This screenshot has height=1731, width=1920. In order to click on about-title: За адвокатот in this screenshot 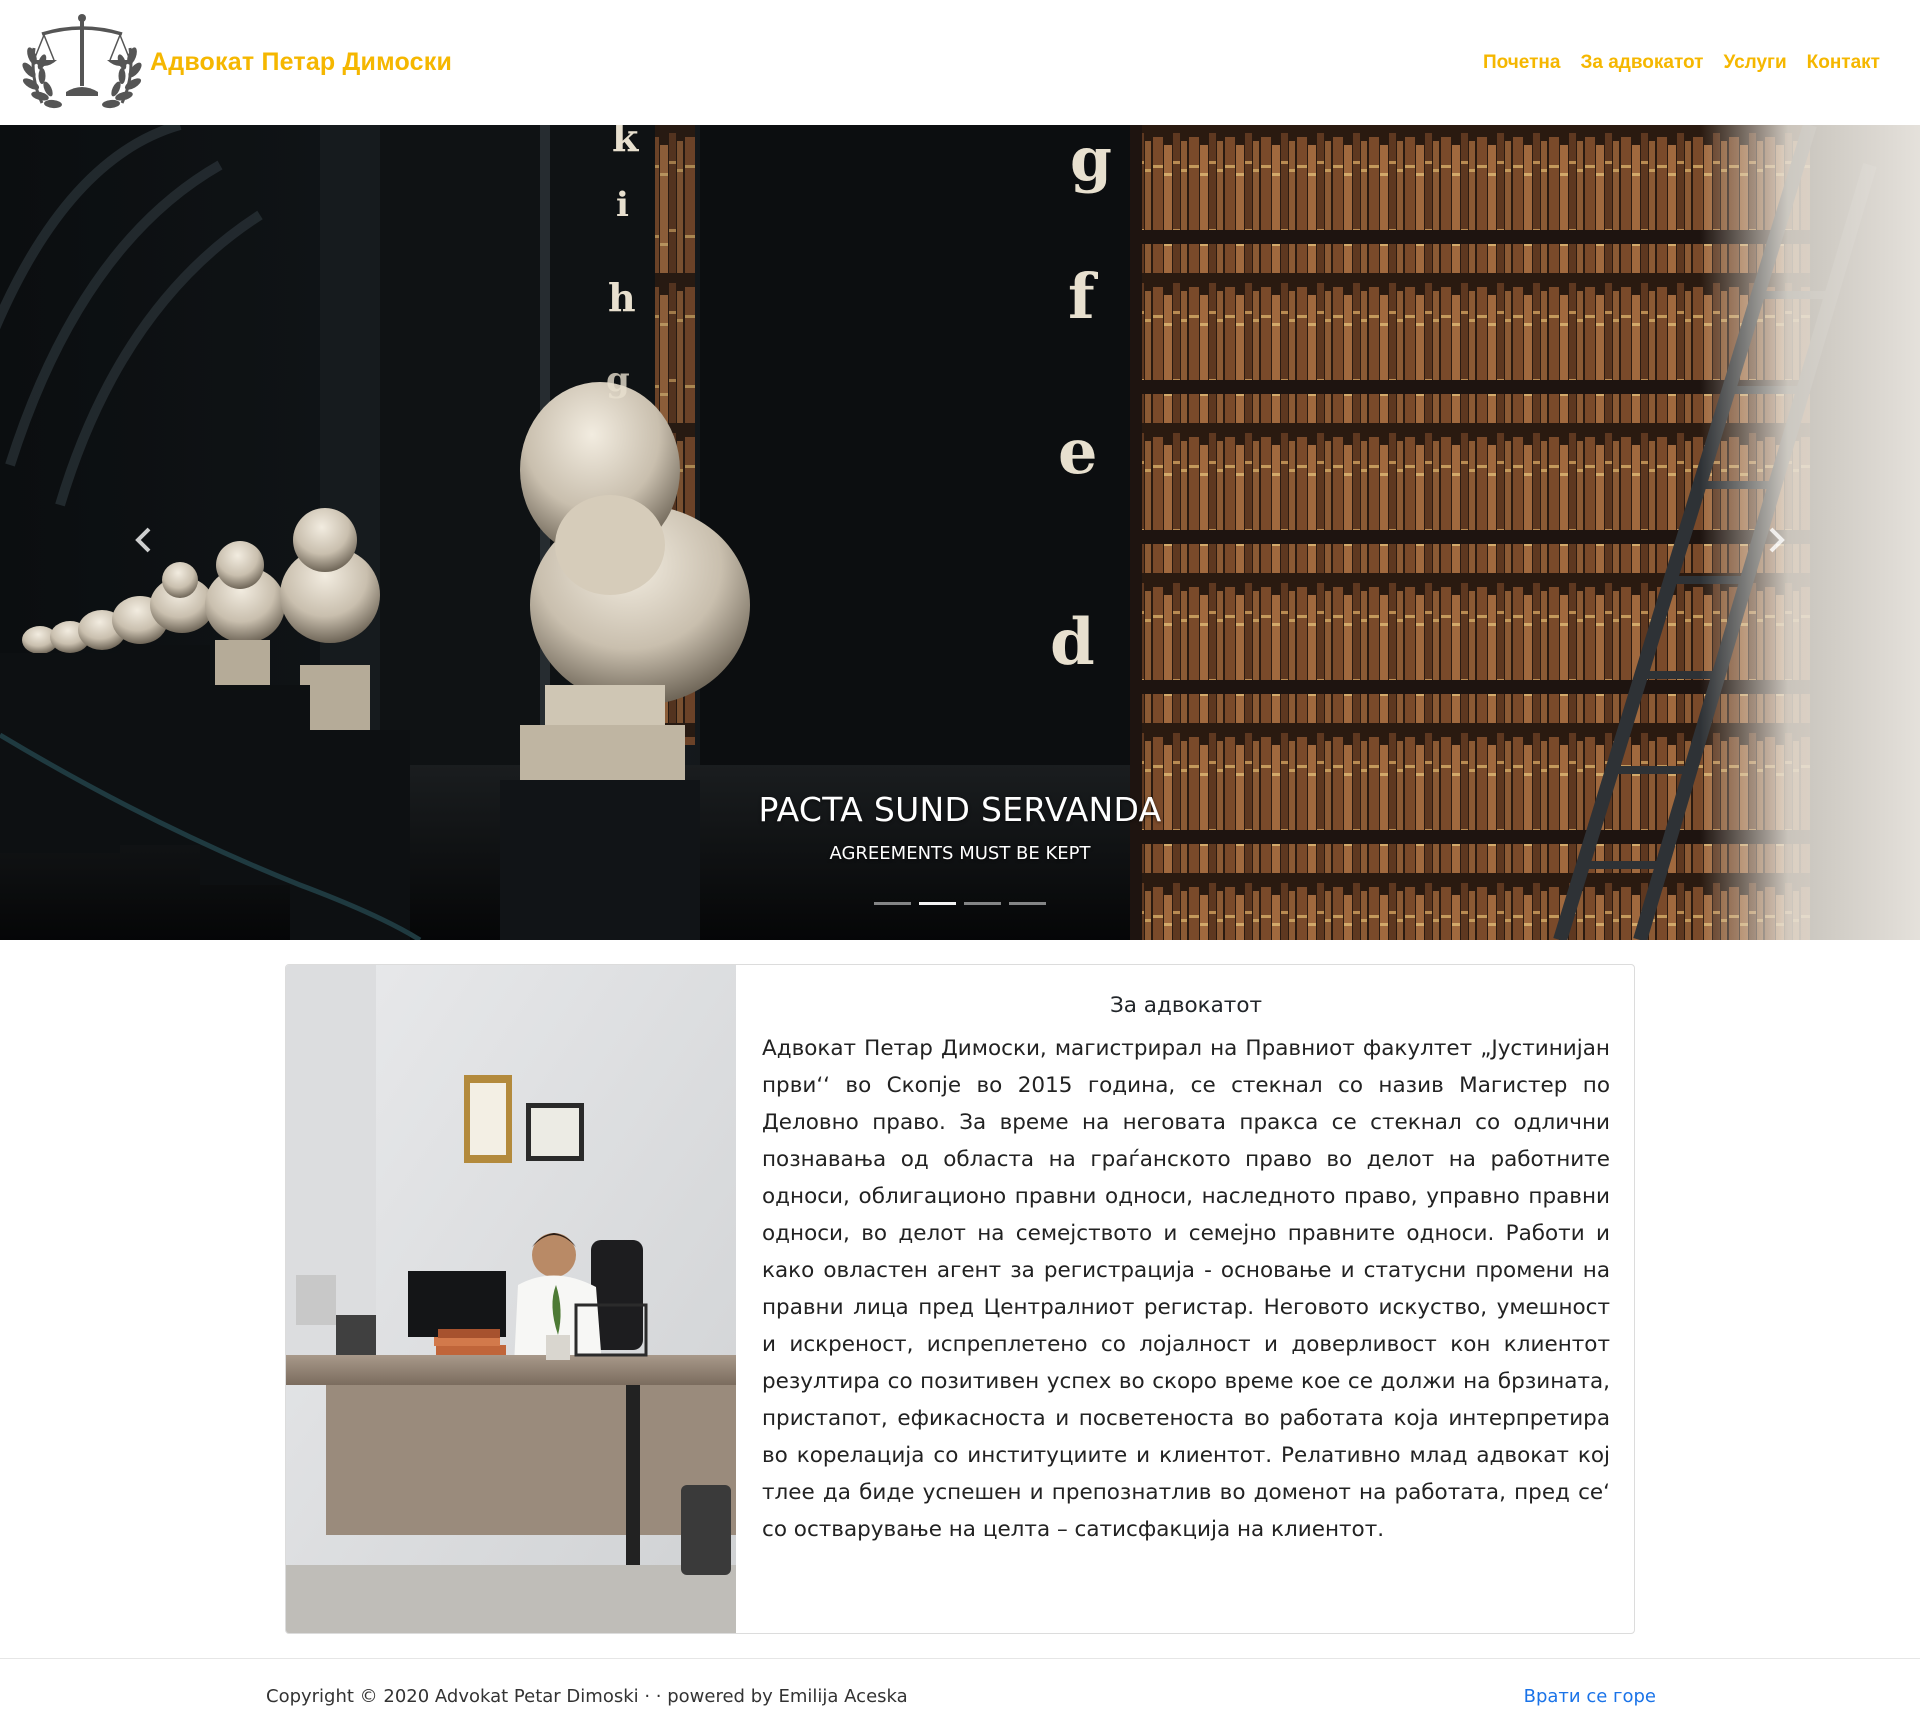, I will do `click(1186, 1005)`.